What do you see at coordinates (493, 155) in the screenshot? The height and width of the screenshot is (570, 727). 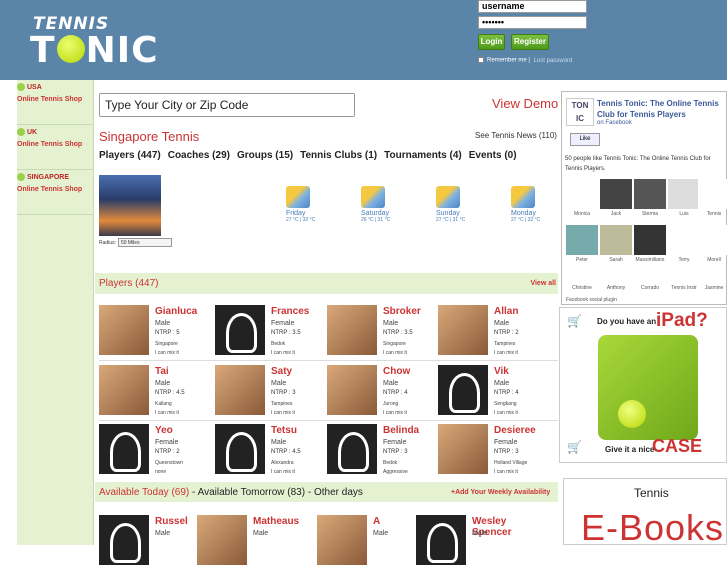 I see `tab-events: Events (0)` at bounding box center [493, 155].